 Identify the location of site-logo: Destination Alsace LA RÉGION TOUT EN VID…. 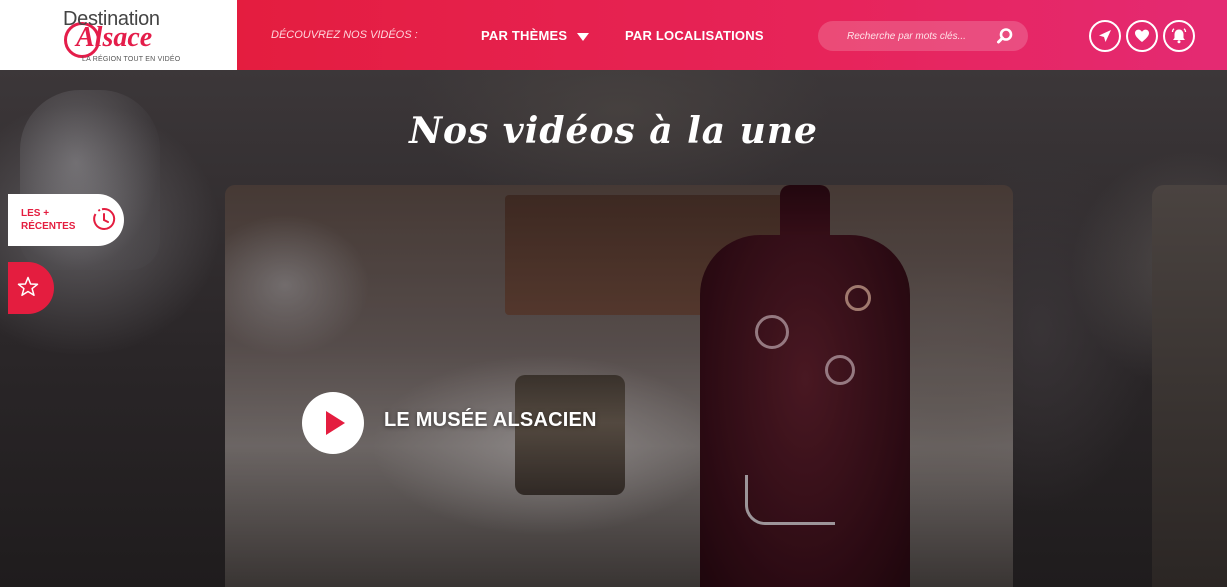
(118, 35).